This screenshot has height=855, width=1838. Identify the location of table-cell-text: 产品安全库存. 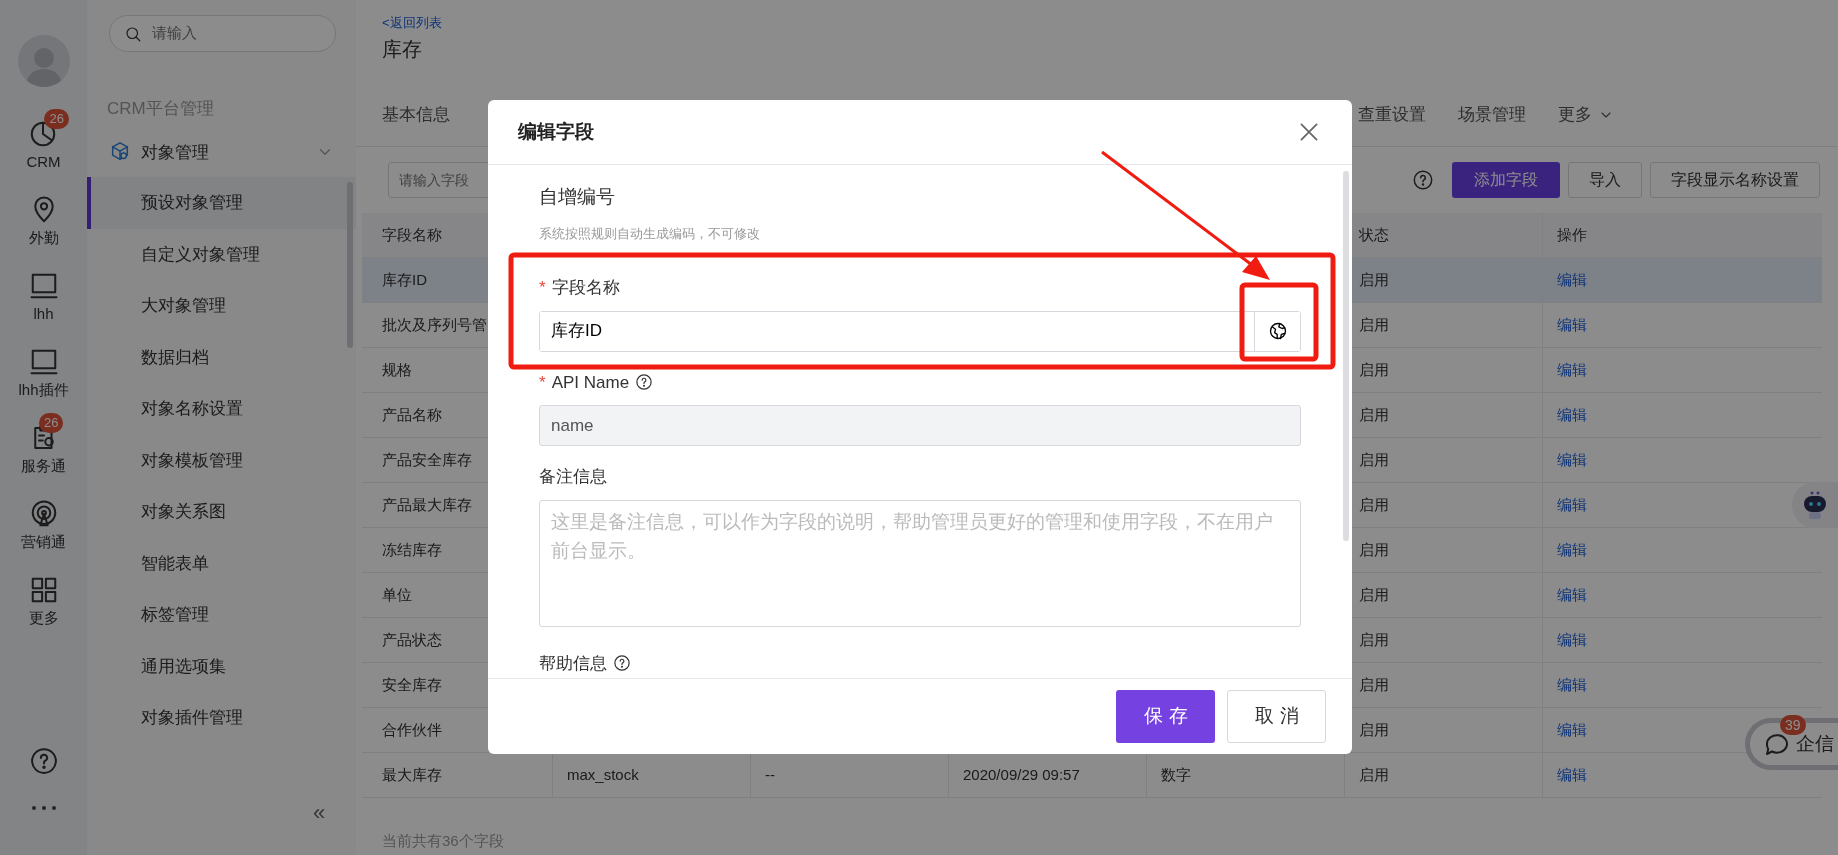
(427, 459).